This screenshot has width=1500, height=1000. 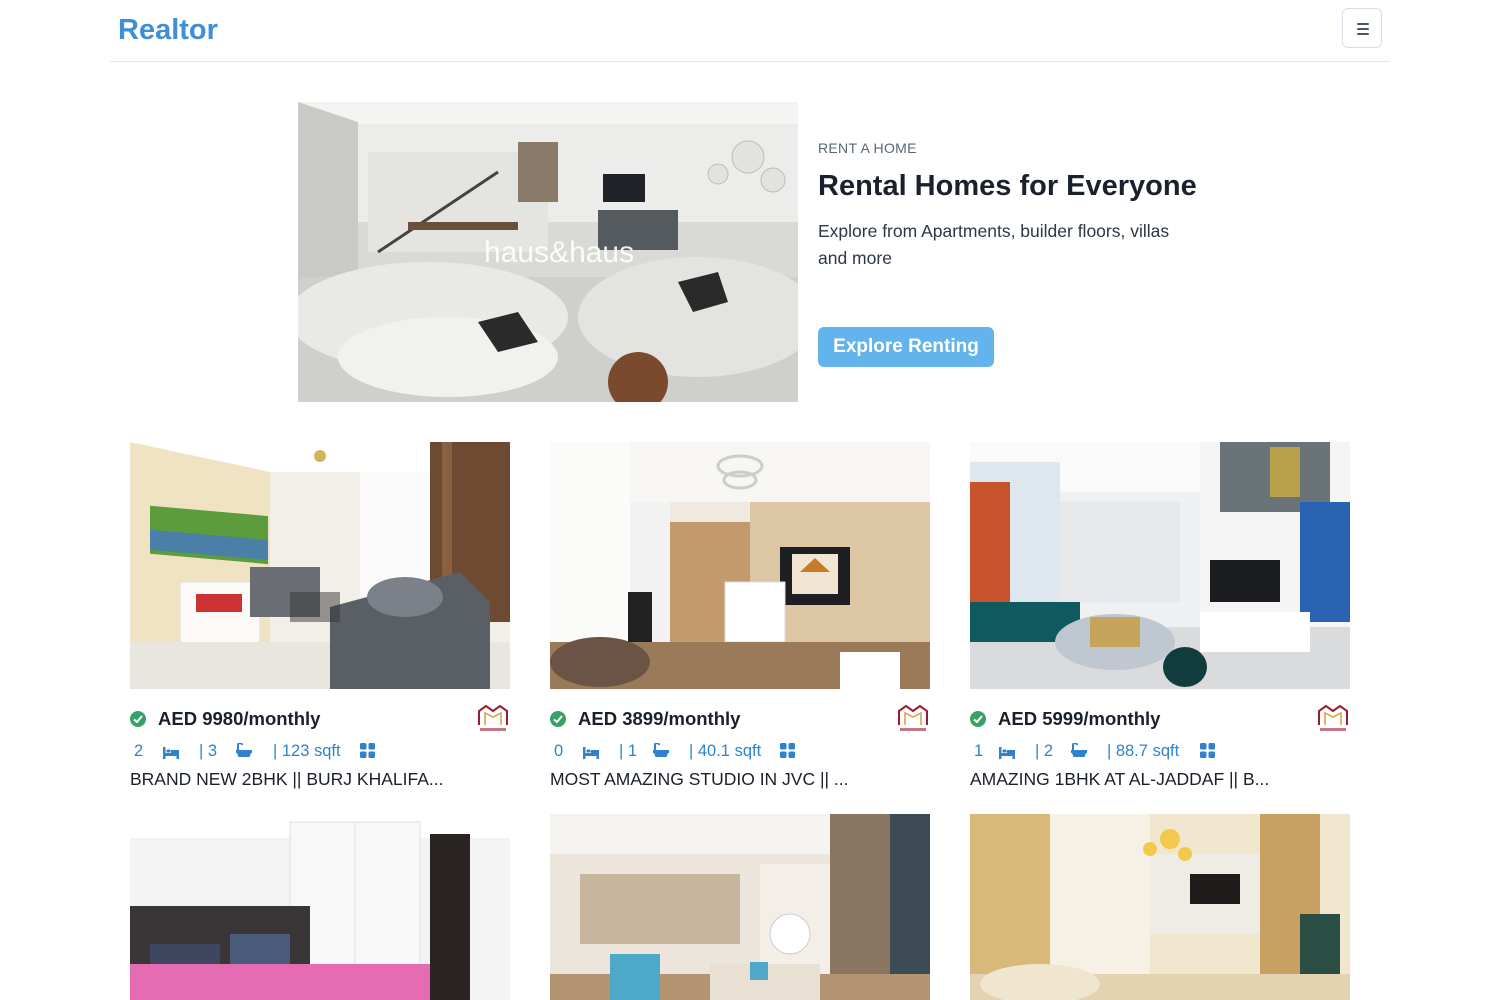 I want to click on listing-stats: 0 | 1 | 40.1 sqft, so click(x=740, y=751).